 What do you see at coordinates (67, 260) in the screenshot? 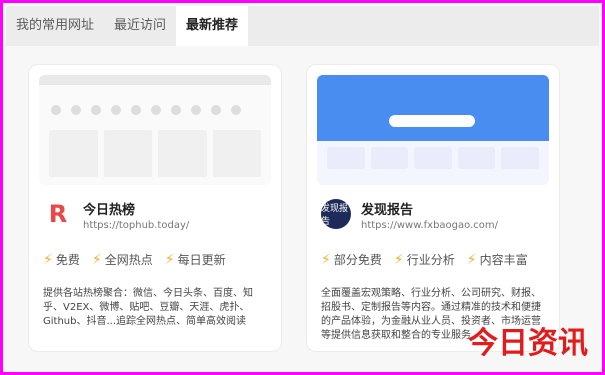
I see `tag-label: 免费` at bounding box center [67, 260].